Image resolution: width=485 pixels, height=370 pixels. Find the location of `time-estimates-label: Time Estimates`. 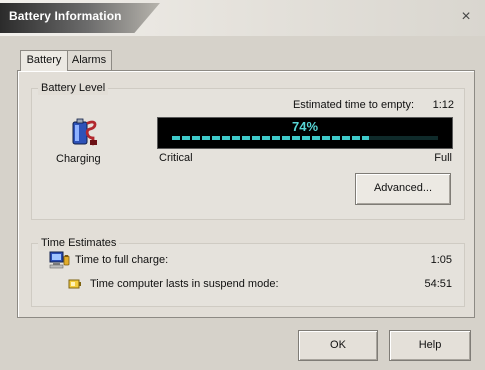

time-estimates-label: Time Estimates is located at coordinates (79, 243).